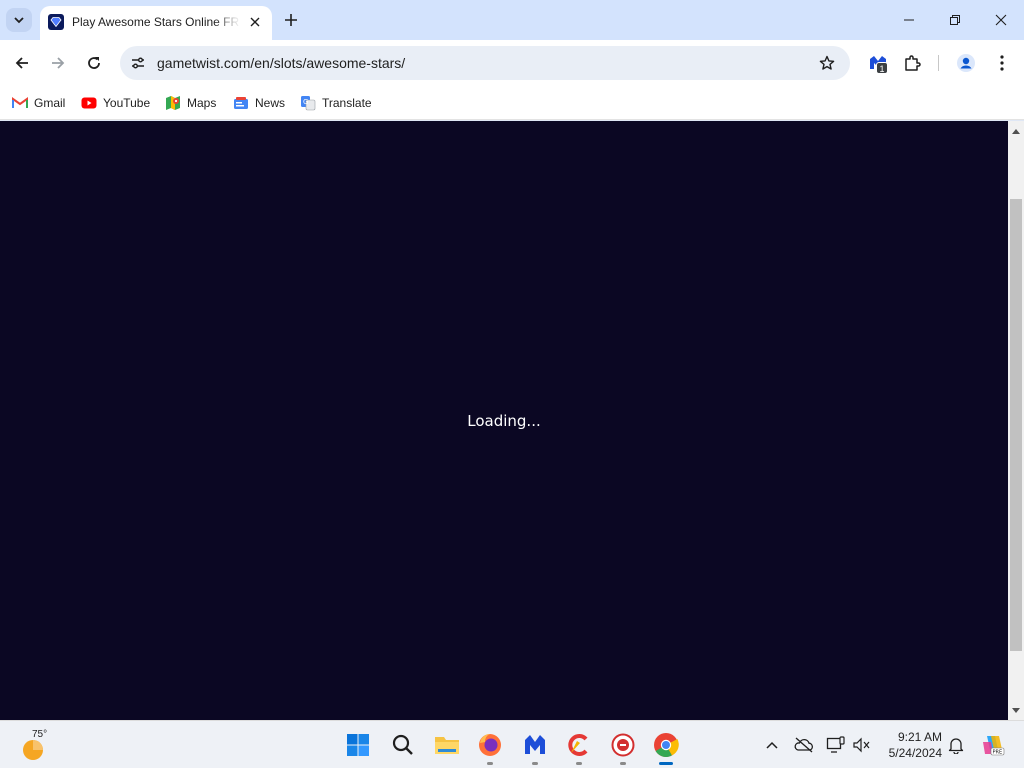 The image size is (1024, 768). What do you see at coordinates (347, 103) in the screenshot?
I see `bookmark-label: Translate` at bounding box center [347, 103].